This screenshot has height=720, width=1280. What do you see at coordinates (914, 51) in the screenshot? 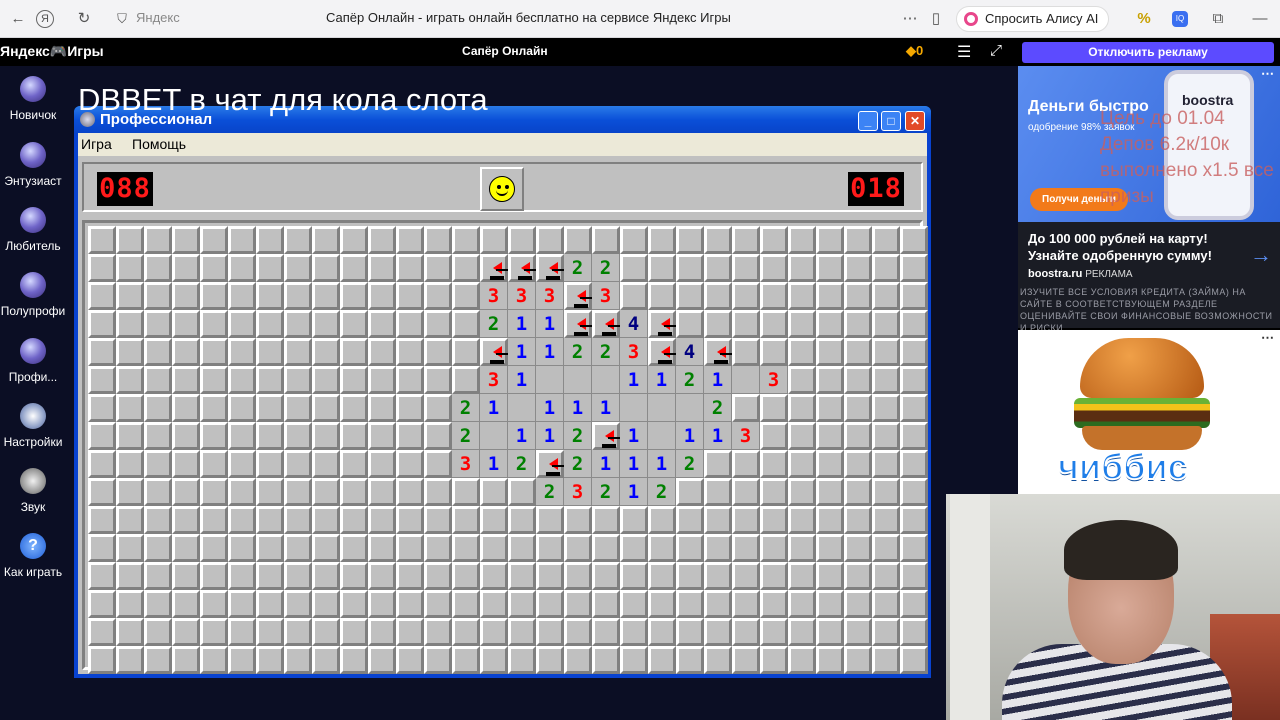
I see `coins-counter: ◆0` at bounding box center [914, 51].